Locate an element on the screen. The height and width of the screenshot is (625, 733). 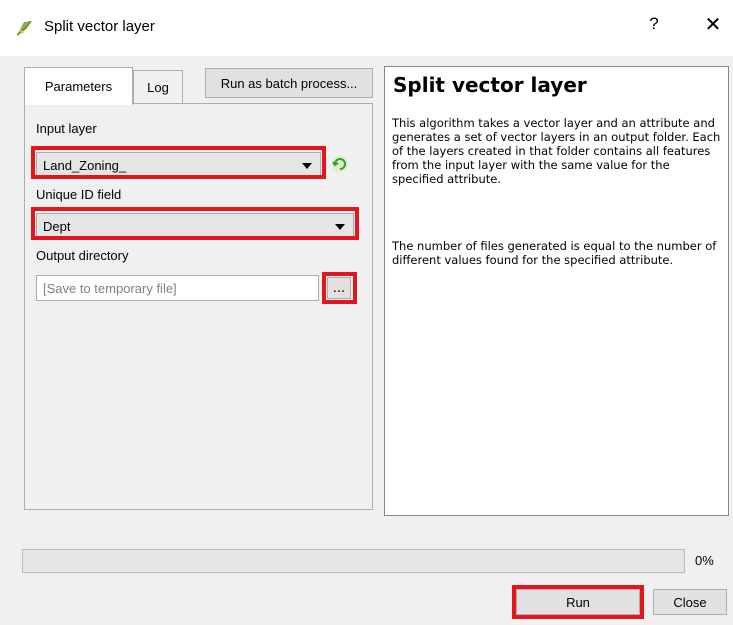
tab-log: Log is located at coordinates (158, 86).